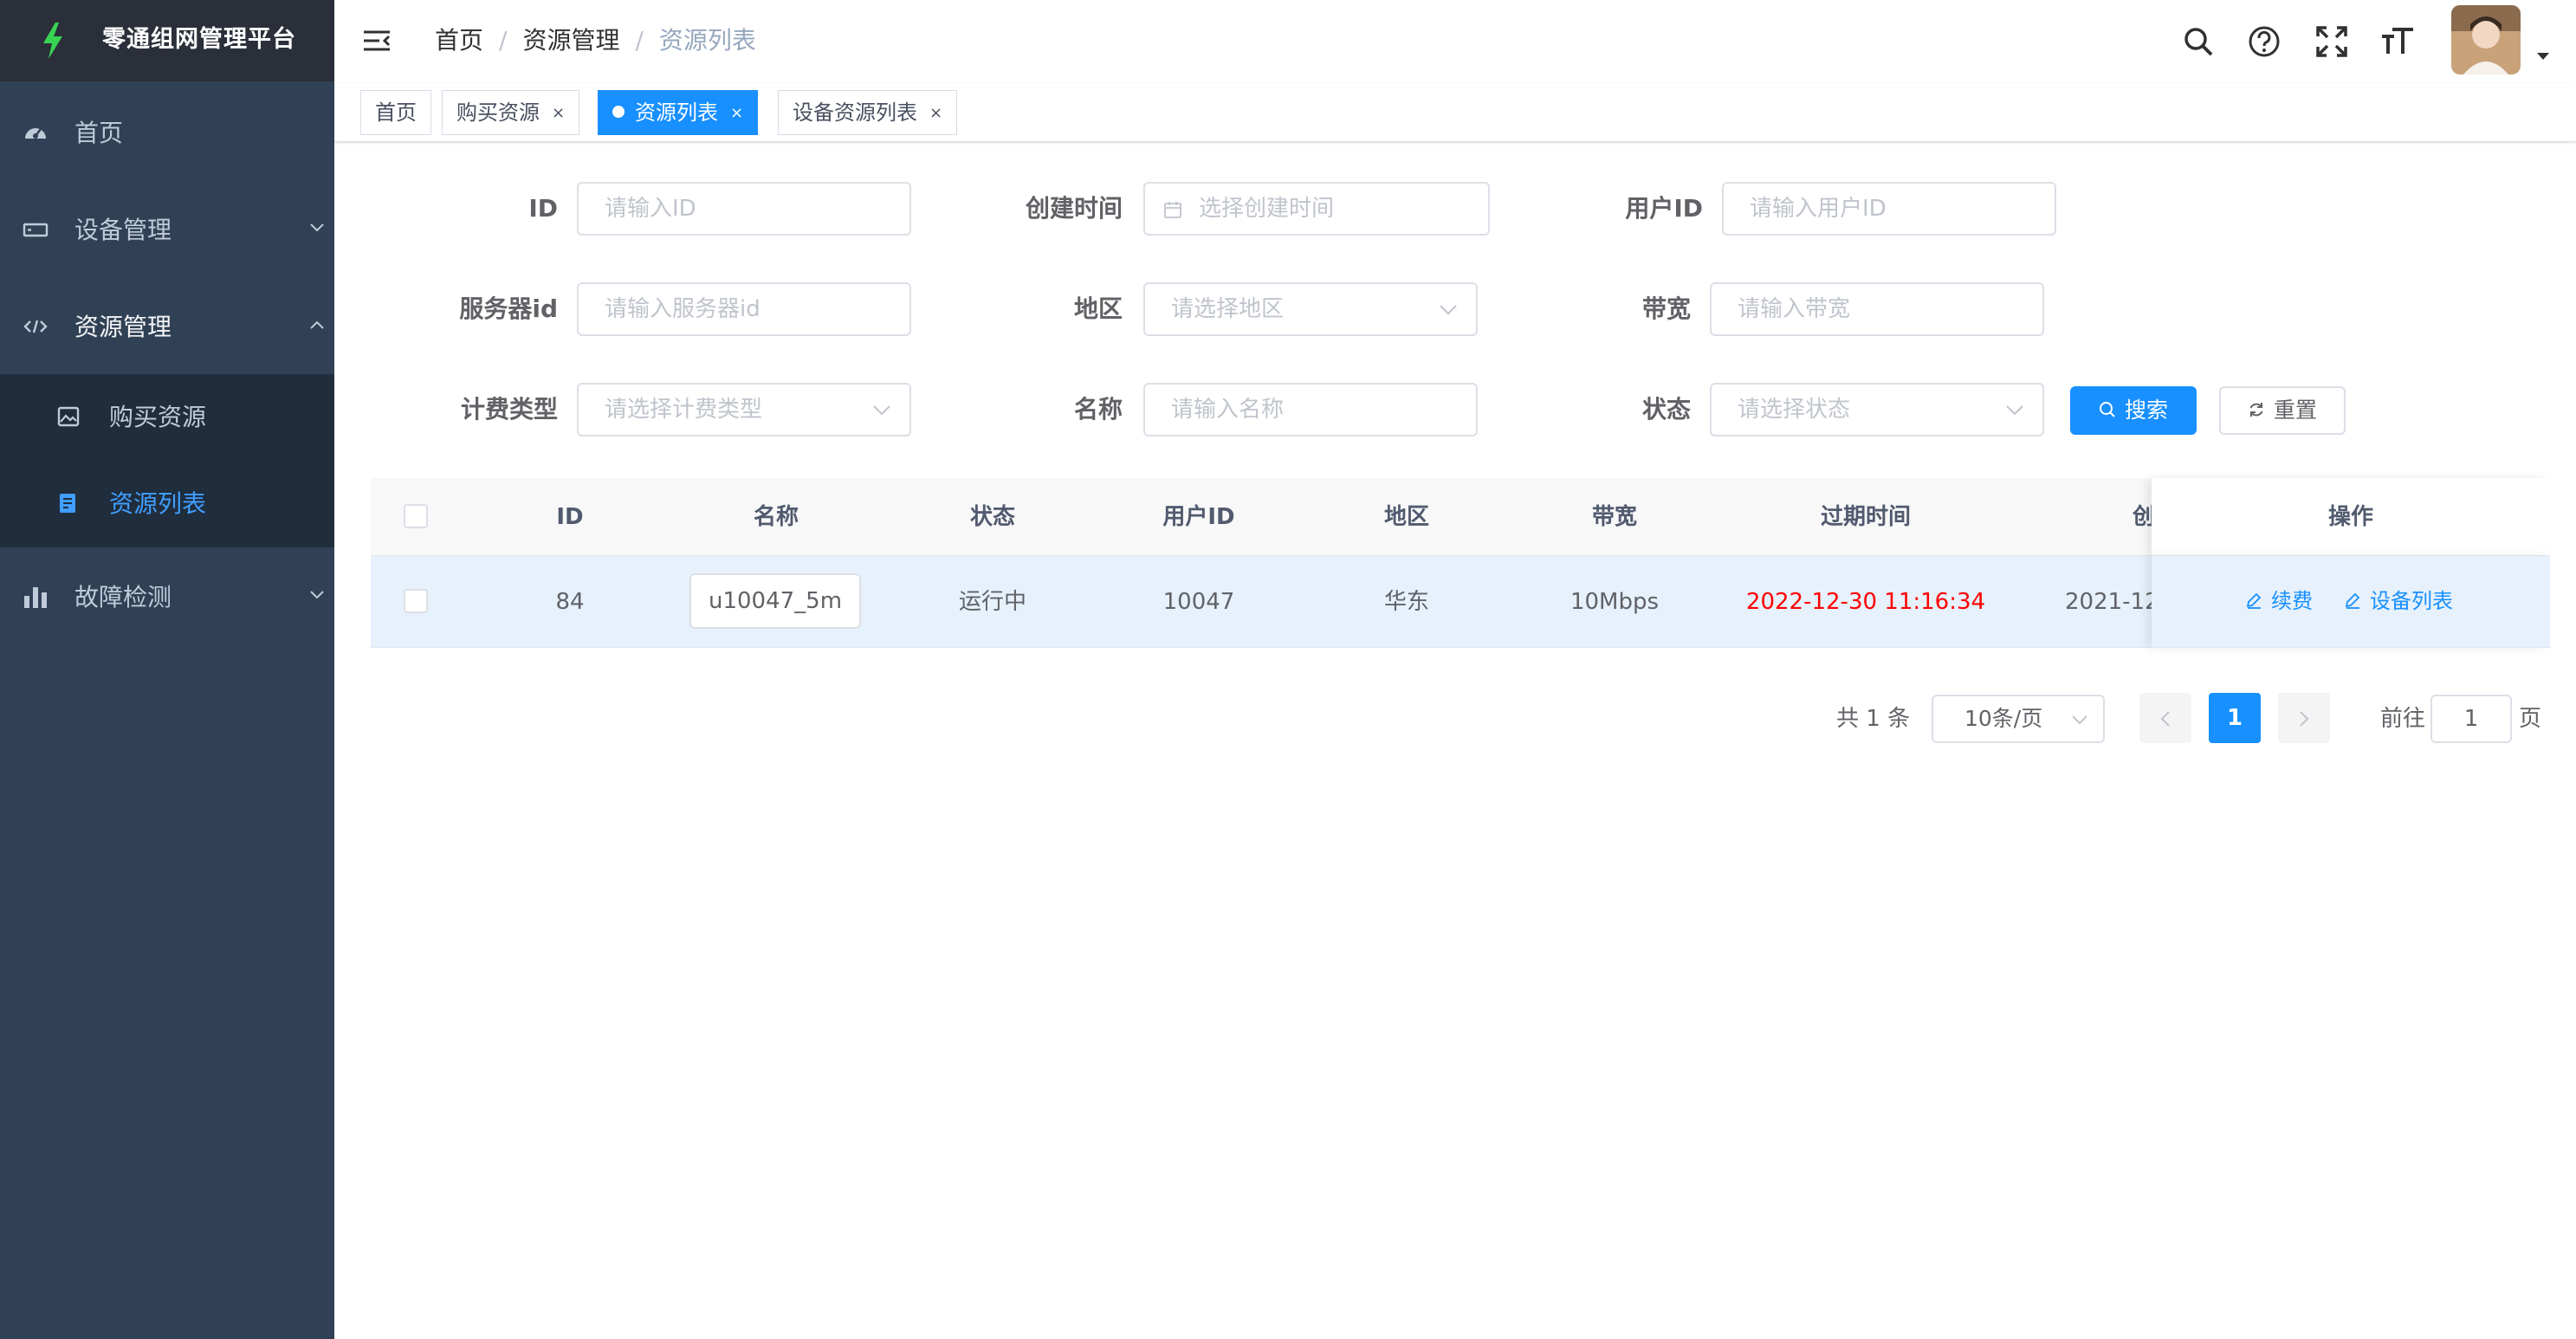  What do you see at coordinates (2256, 410) in the screenshot?
I see `refresh-icon` at bounding box center [2256, 410].